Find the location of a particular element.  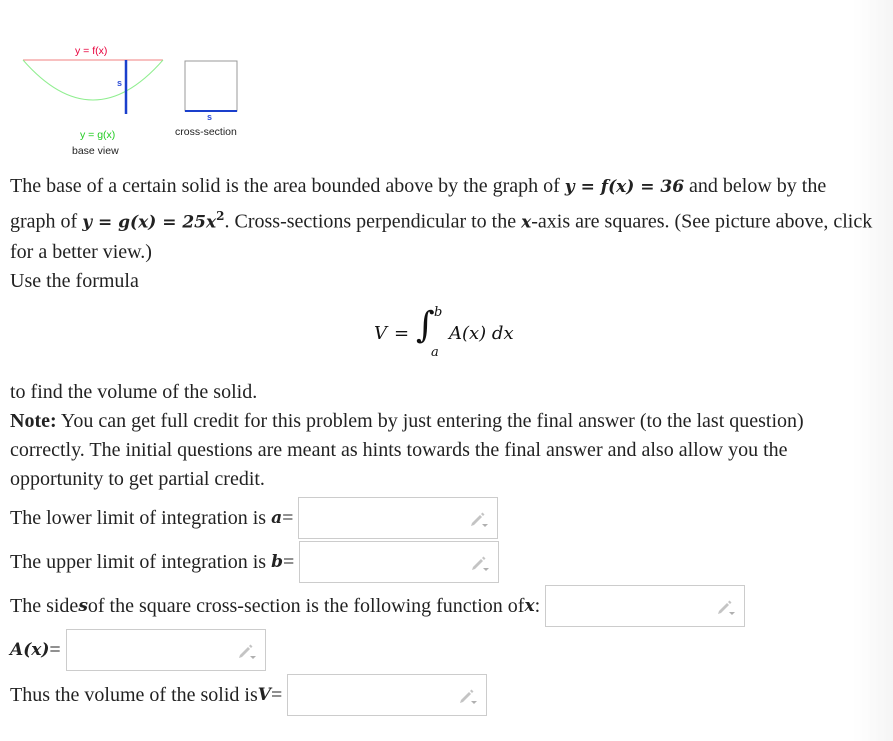

side-function-input-box is located at coordinates (645, 606).